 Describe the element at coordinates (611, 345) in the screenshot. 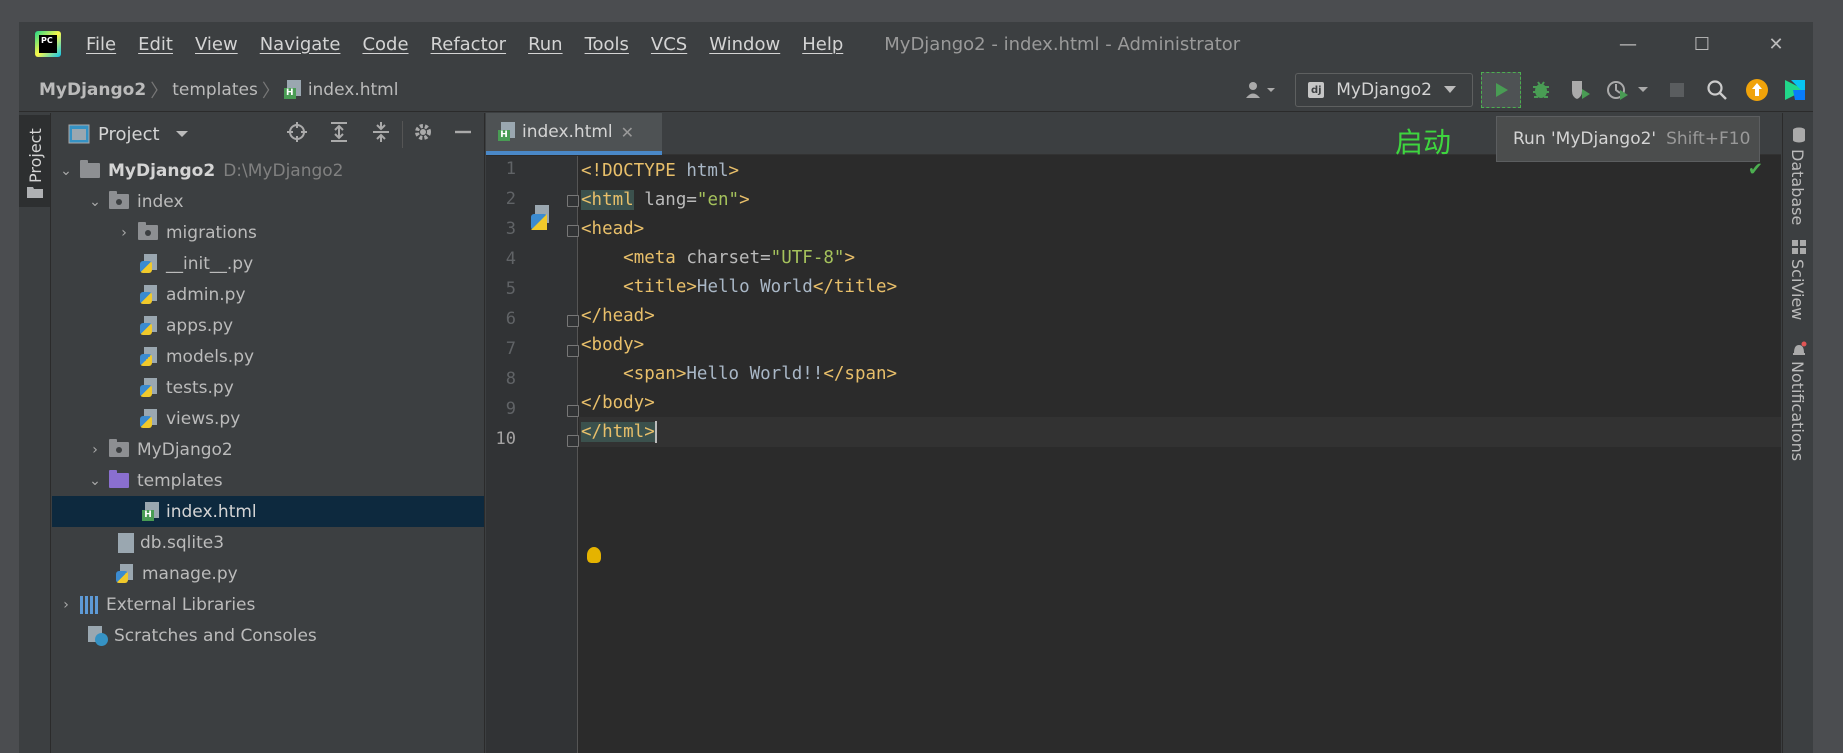

I see `code-line: <body>` at that location.